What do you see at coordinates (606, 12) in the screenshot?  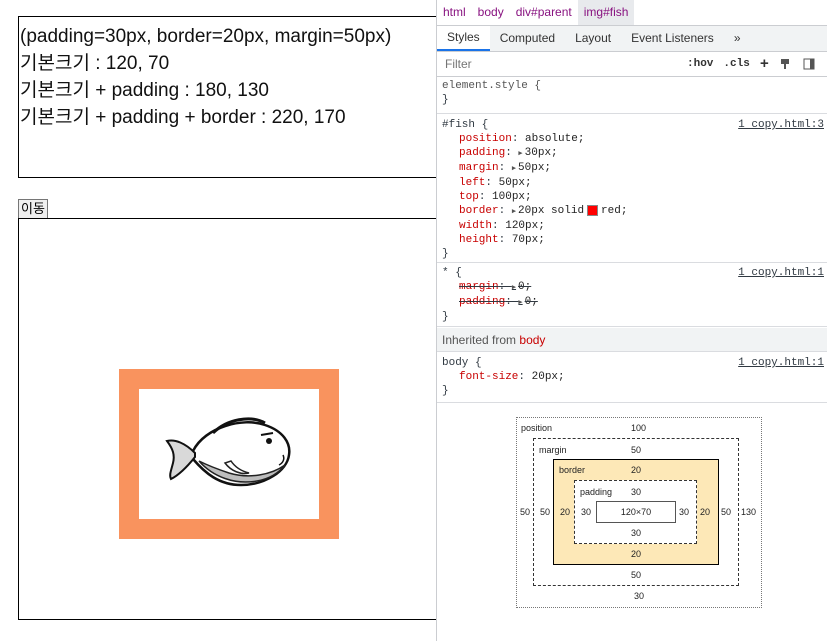 I see `crumb-img-fish: img#fish` at bounding box center [606, 12].